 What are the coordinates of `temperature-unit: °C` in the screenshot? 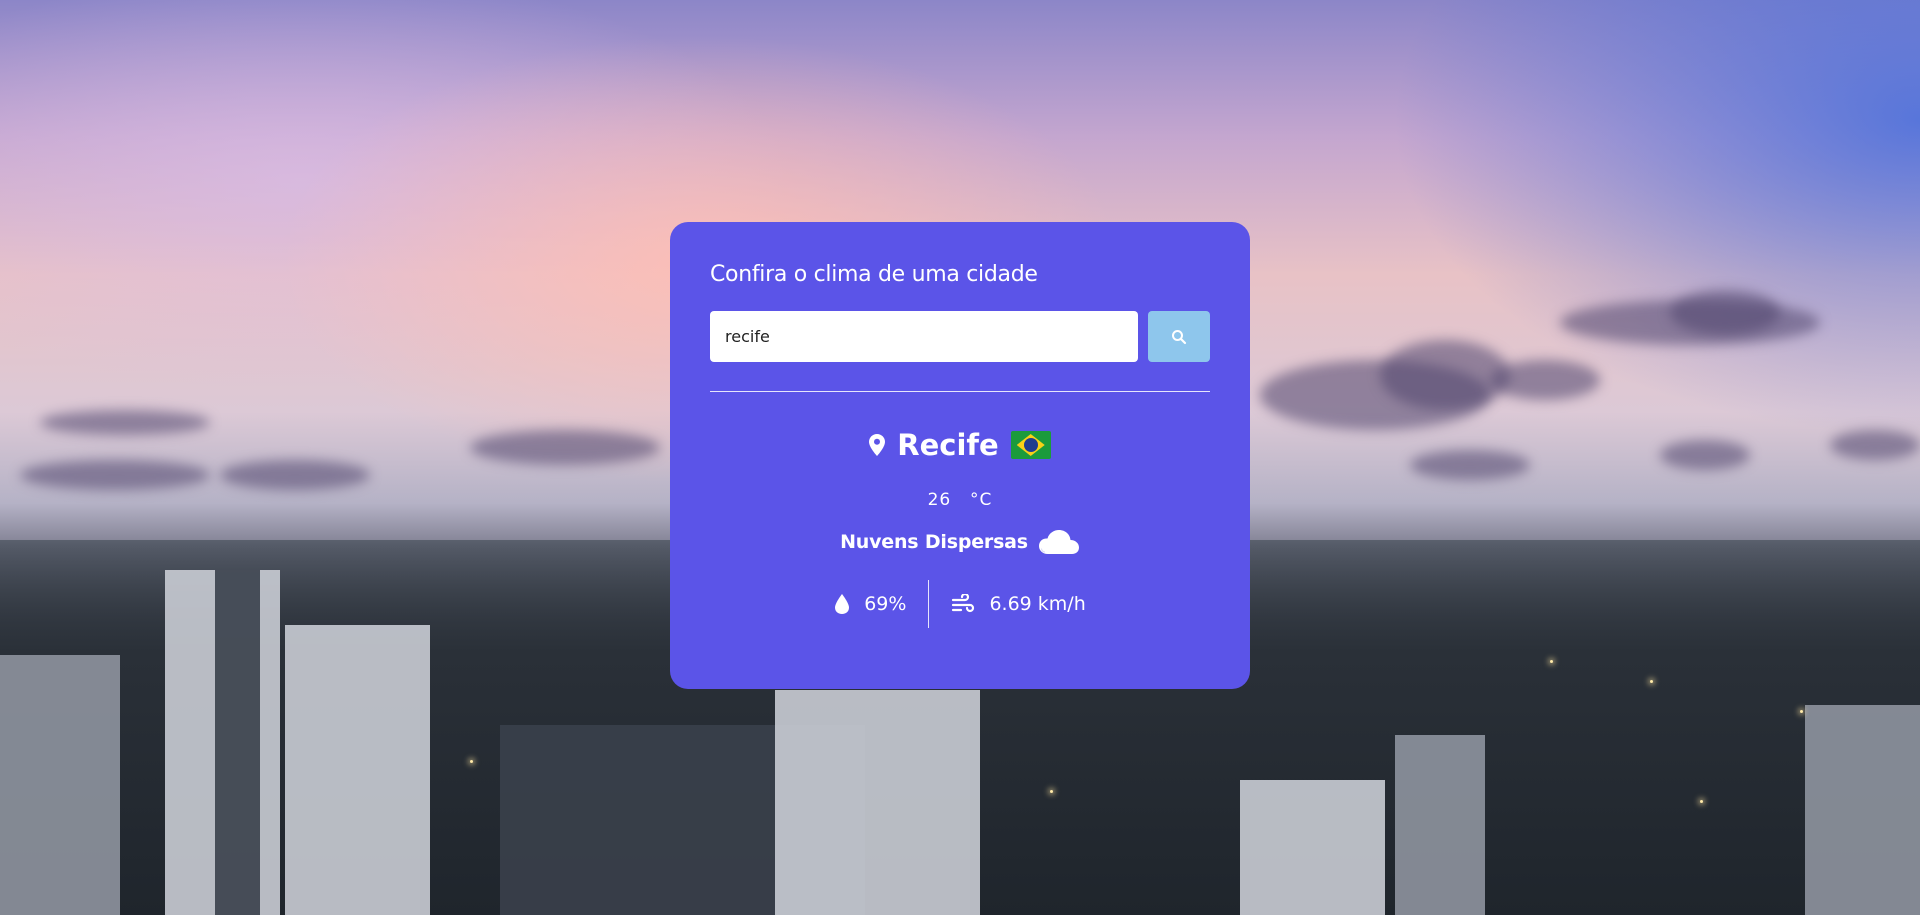 It's located at (981, 500).